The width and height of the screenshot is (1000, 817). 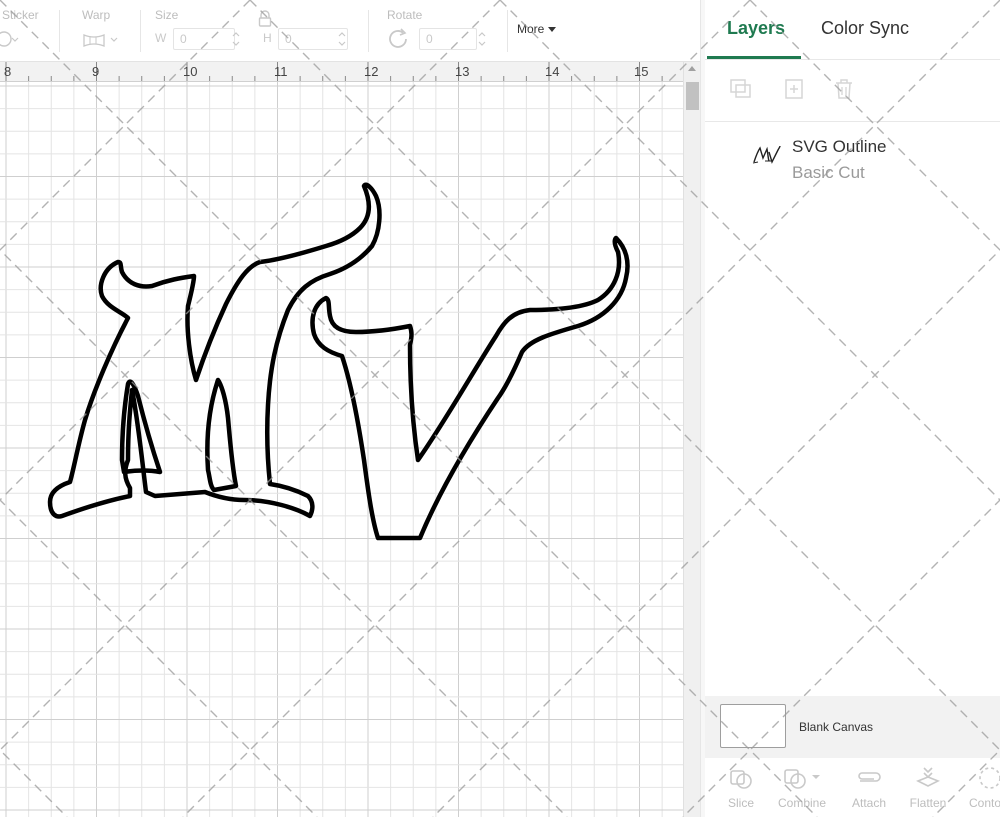 What do you see at coordinates (265, 21) in the screenshot?
I see `lock-icon` at bounding box center [265, 21].